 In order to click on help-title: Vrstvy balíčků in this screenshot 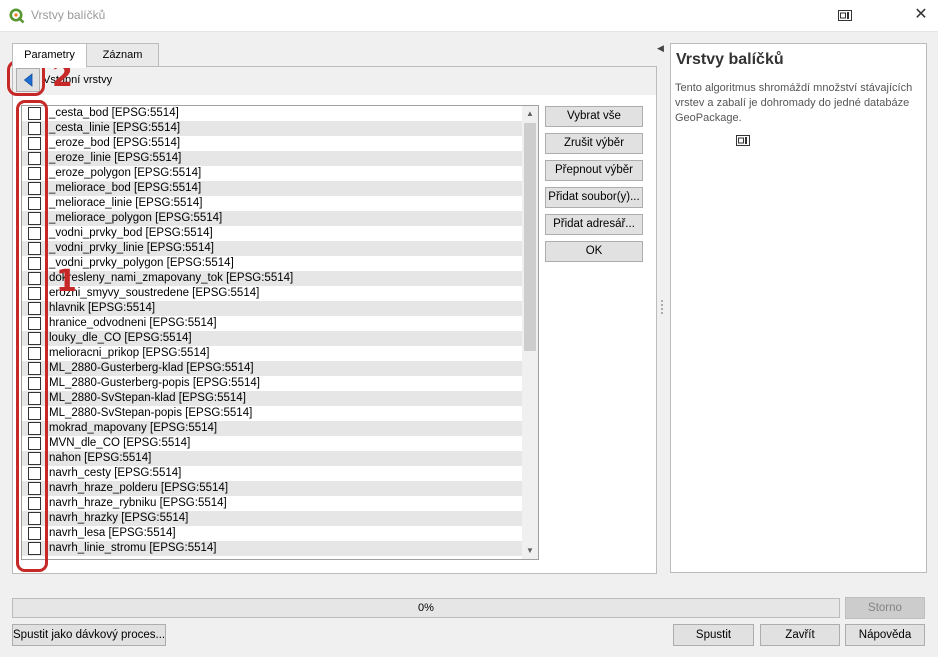, I will do `click(730, 59)`.